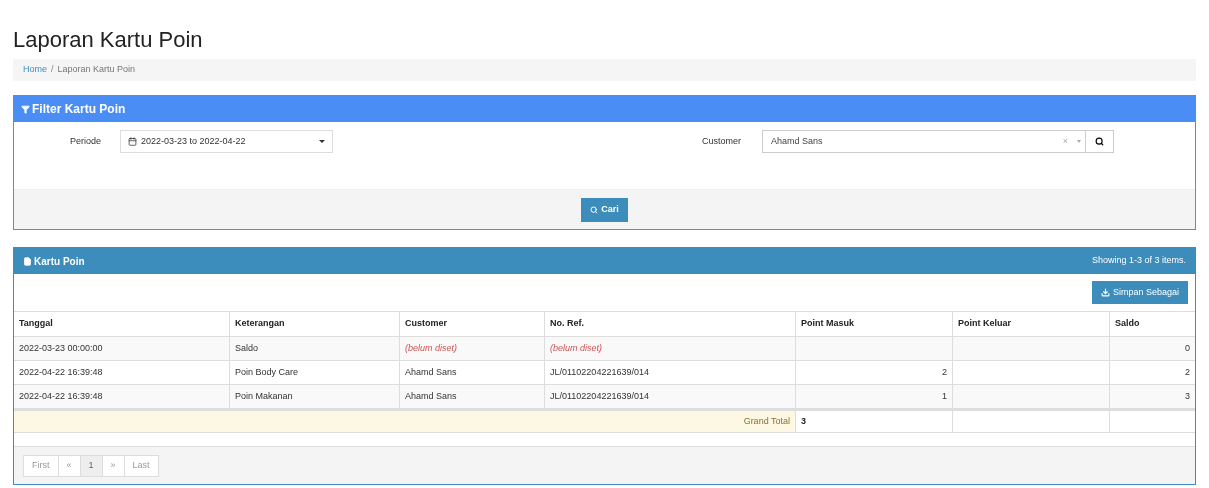  I want to click on search-submit-button: Cari, so click(604, 209).